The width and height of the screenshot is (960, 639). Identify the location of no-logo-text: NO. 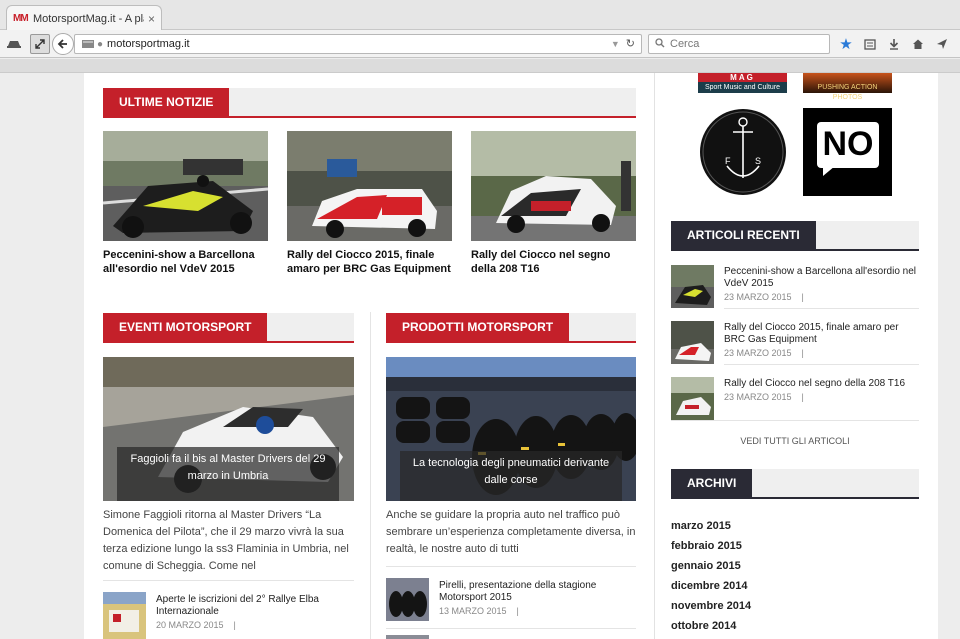
(848, 144).